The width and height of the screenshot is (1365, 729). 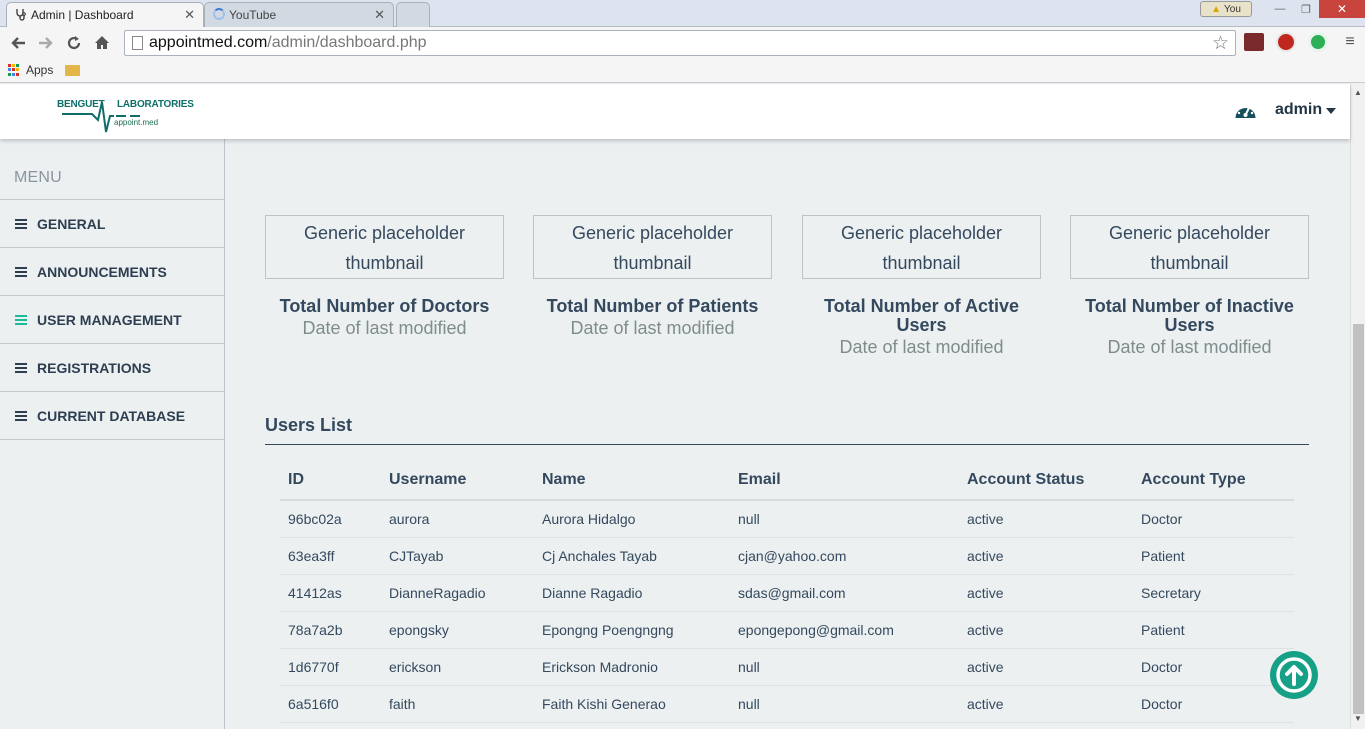 I want to click on sidebar-item-label: CURRENT DATABASE, so click(x=111, y=415).